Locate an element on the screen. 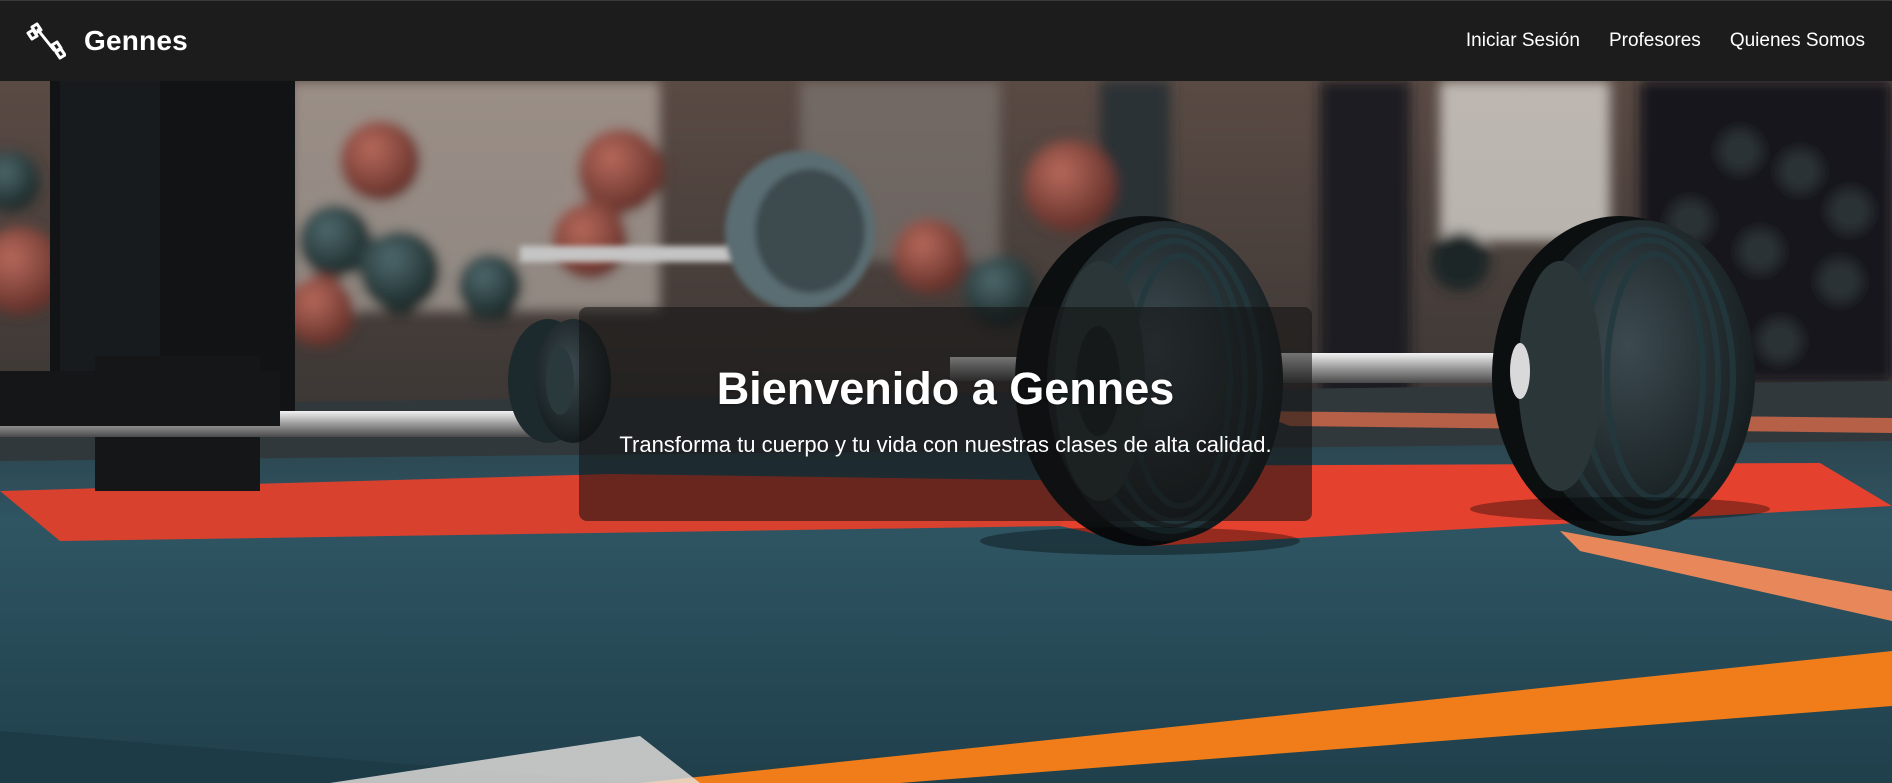  nav-link-iniciar-sesion: Iniciar Sesión is located at coordinates (1523, 41).